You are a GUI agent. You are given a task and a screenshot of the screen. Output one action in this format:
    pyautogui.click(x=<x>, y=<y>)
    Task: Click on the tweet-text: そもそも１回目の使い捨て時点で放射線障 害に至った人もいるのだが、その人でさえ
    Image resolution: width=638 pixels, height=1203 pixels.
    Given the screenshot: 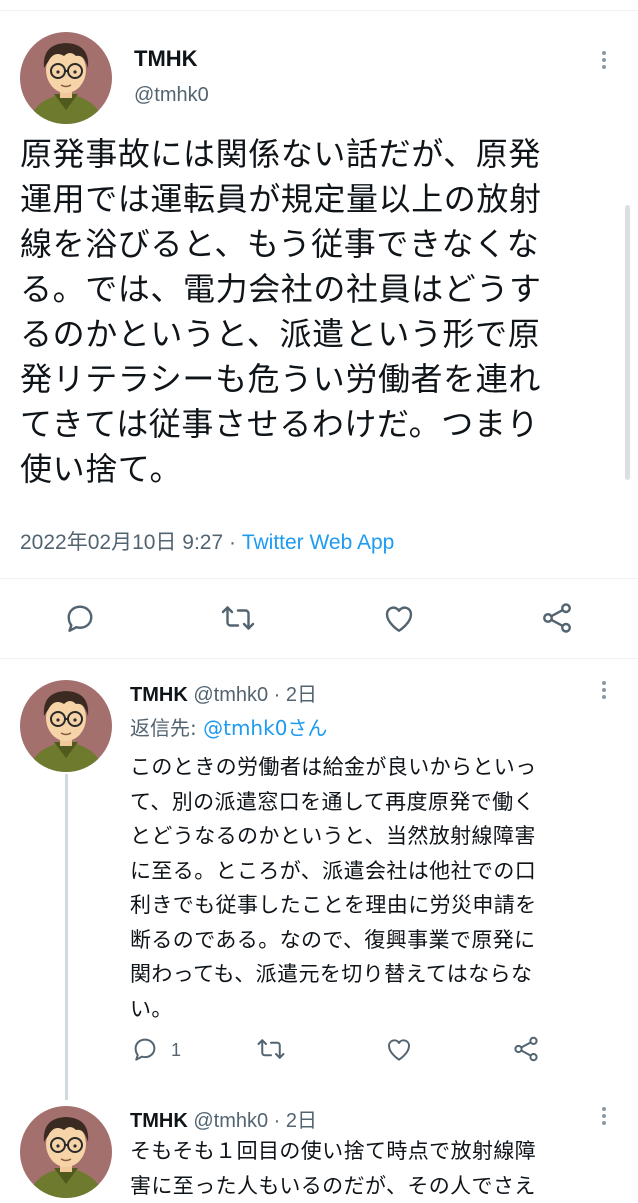 What is the action you would take?
    pyautogui.click(x=333, y=1168)
    